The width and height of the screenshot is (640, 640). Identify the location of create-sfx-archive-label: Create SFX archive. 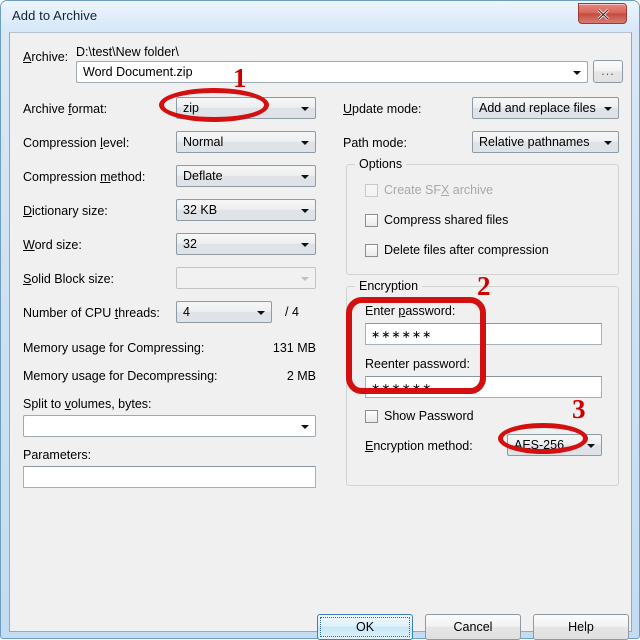
(439, 190).